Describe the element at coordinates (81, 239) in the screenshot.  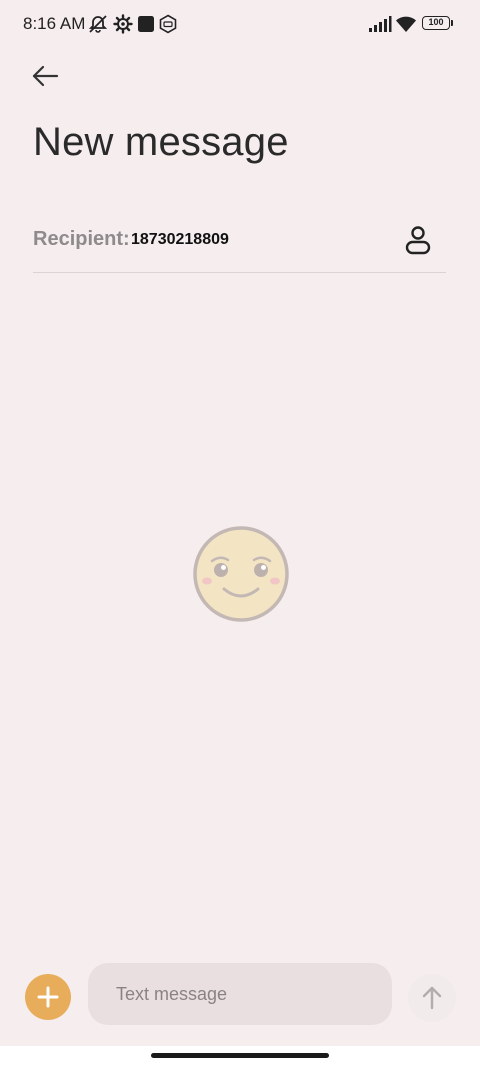
I see `recipient-label: Recipient:` at that location.